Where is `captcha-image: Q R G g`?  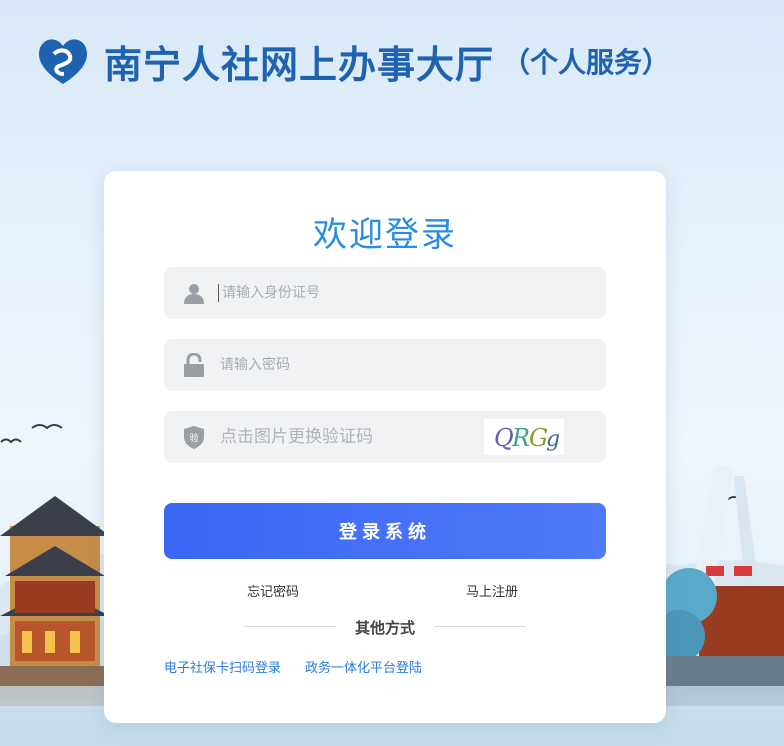
captcha-image: Q R G g is located at coordinates (524, 437).